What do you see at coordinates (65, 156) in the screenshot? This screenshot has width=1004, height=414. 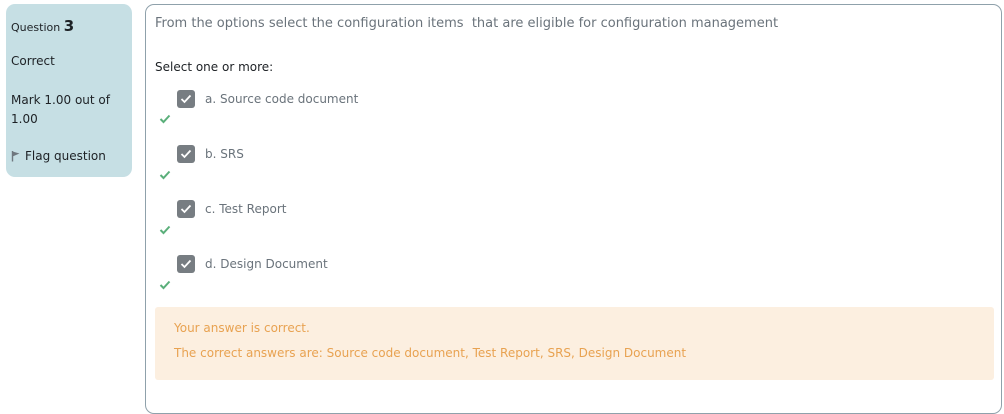 I see `flag-question-label: Flag question` at bounding box center [65, 156].